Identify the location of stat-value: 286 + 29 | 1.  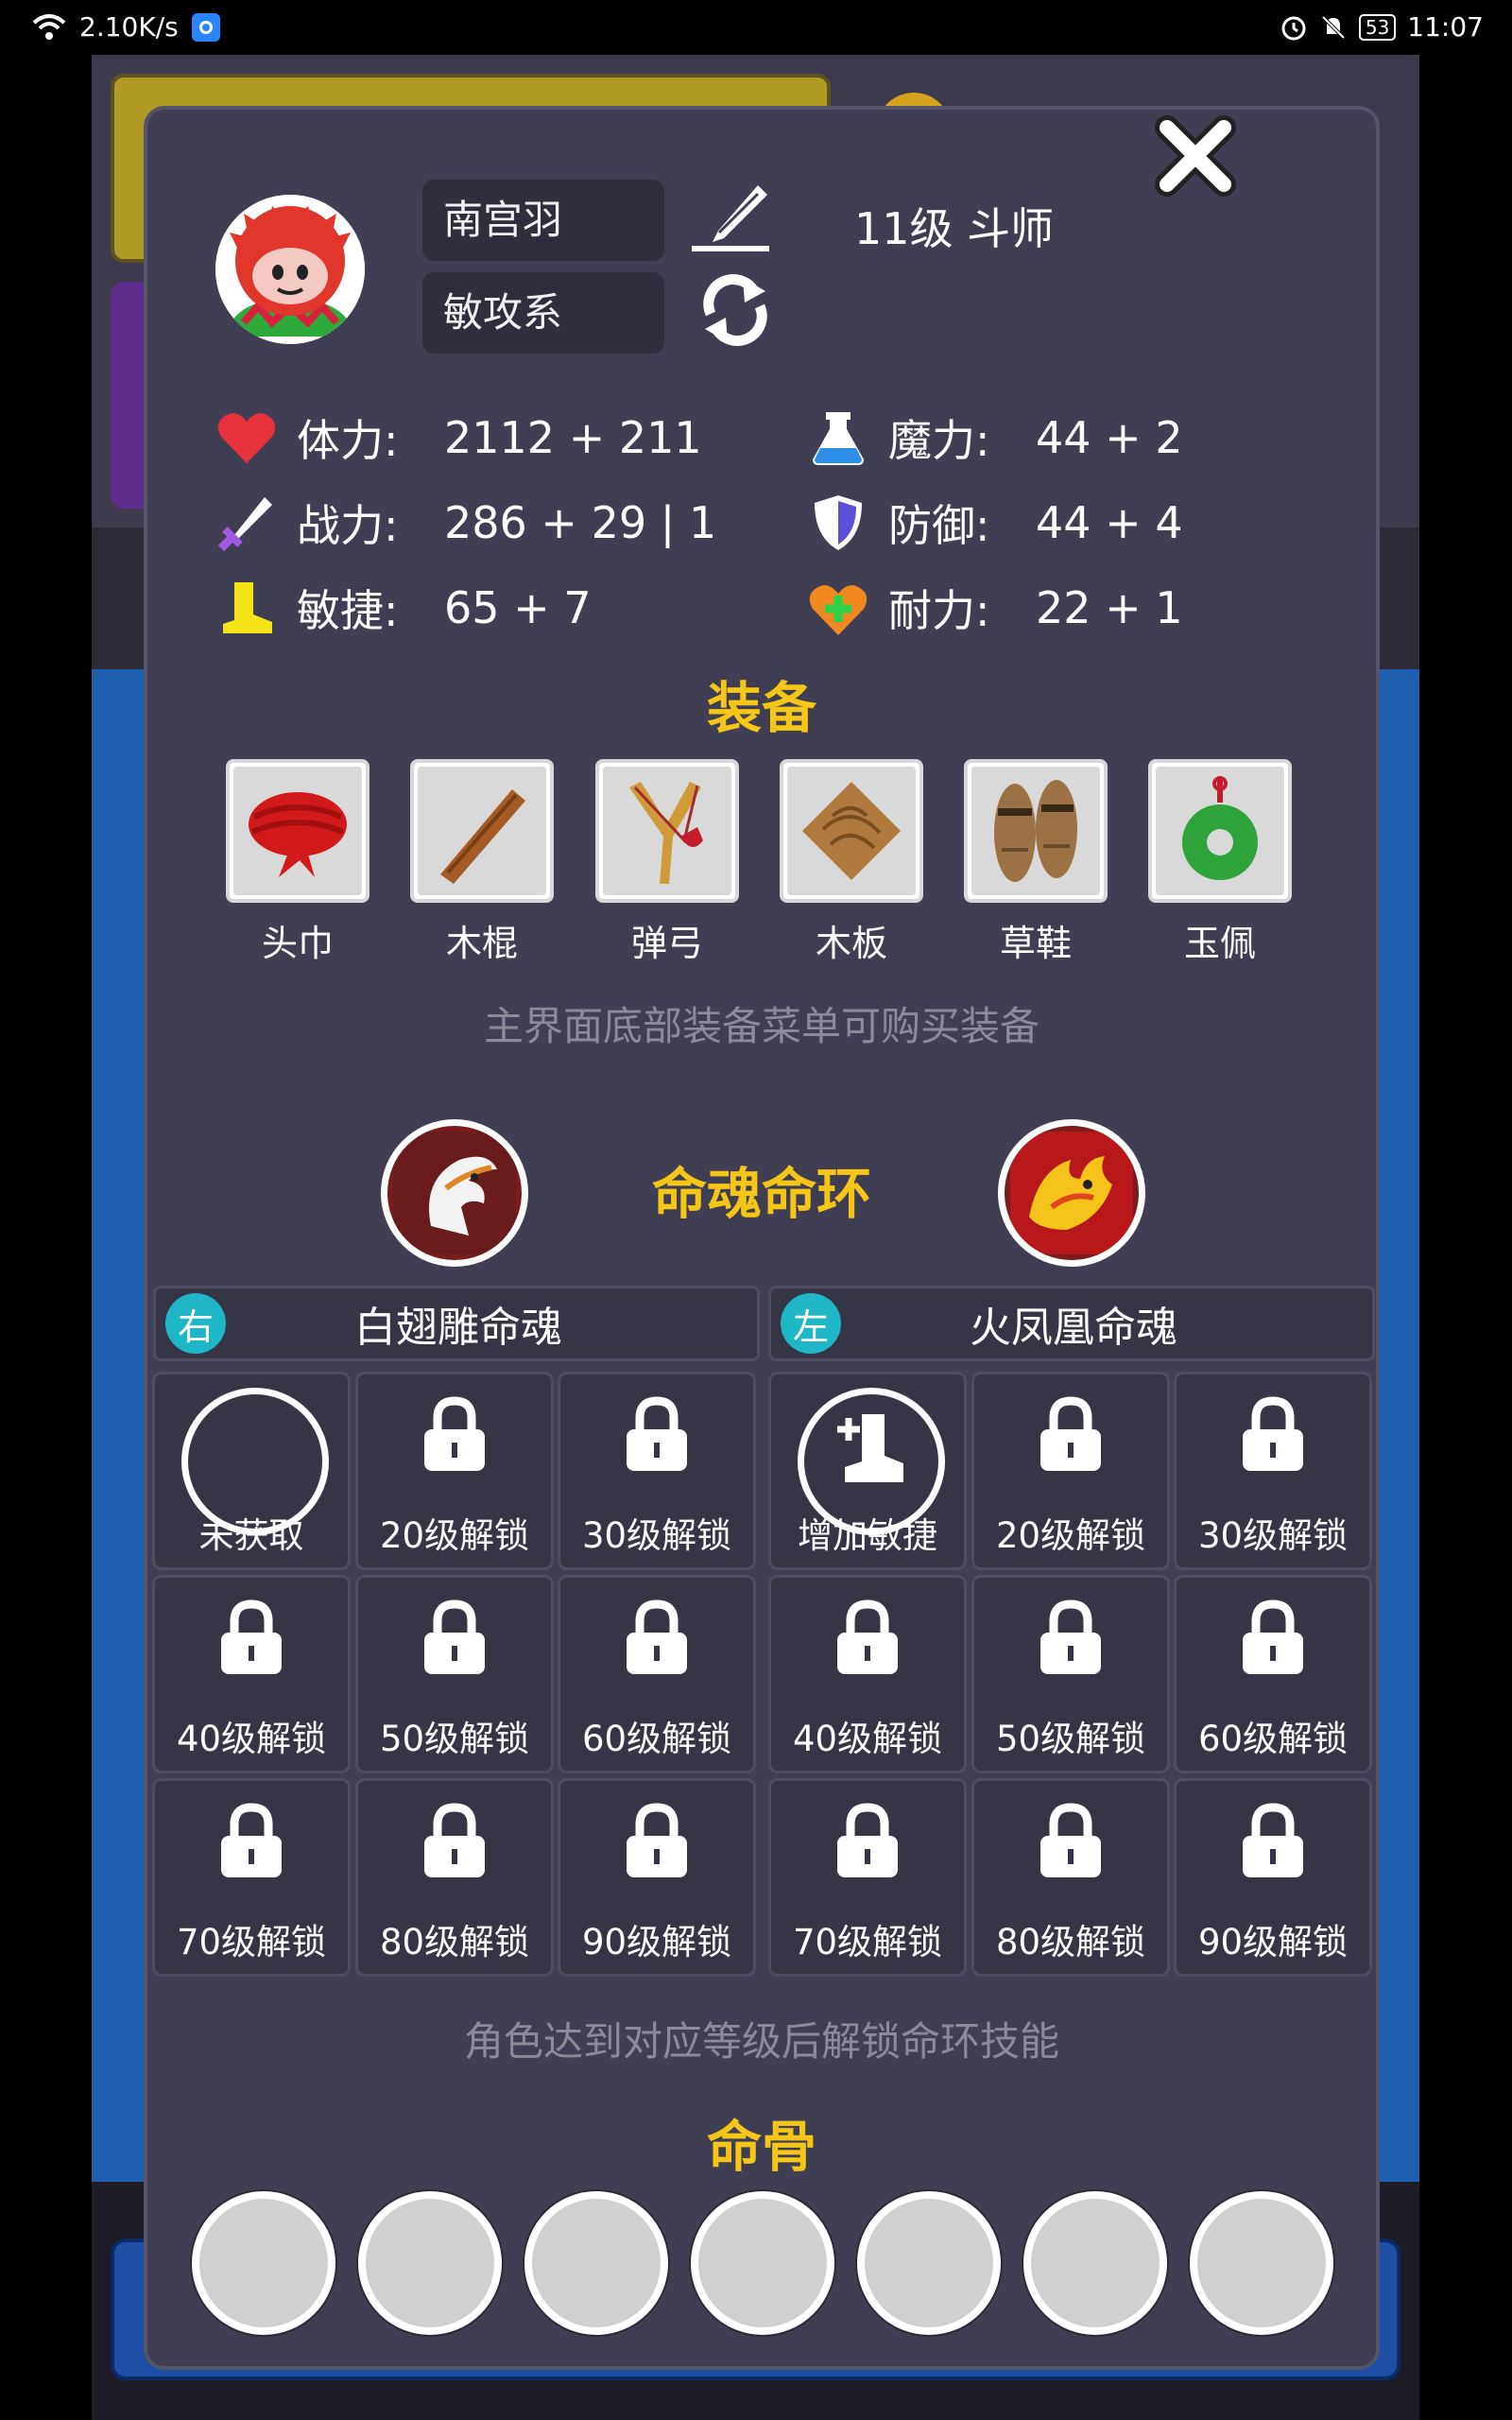
(580, 522).